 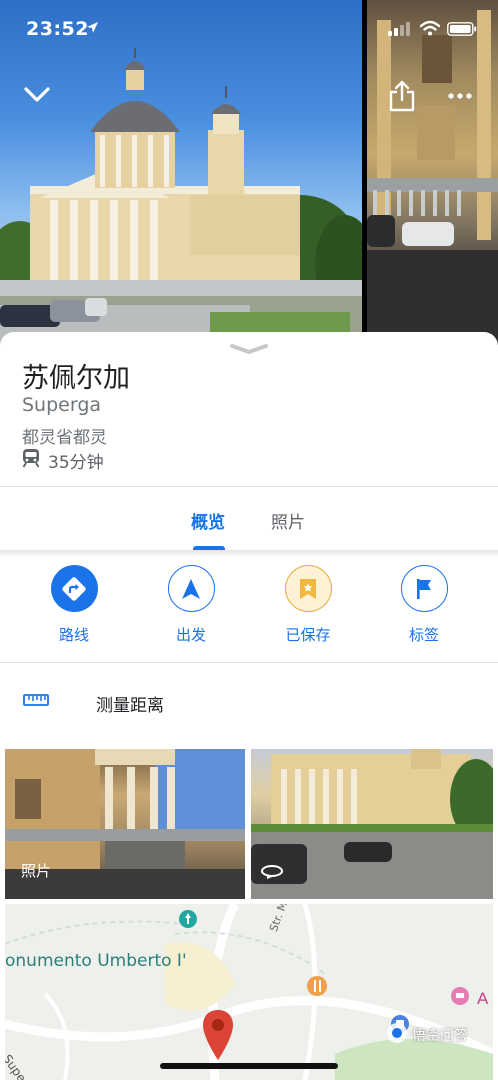 I want to click on transit-info: 35分钟, so click(x=63, y=460).